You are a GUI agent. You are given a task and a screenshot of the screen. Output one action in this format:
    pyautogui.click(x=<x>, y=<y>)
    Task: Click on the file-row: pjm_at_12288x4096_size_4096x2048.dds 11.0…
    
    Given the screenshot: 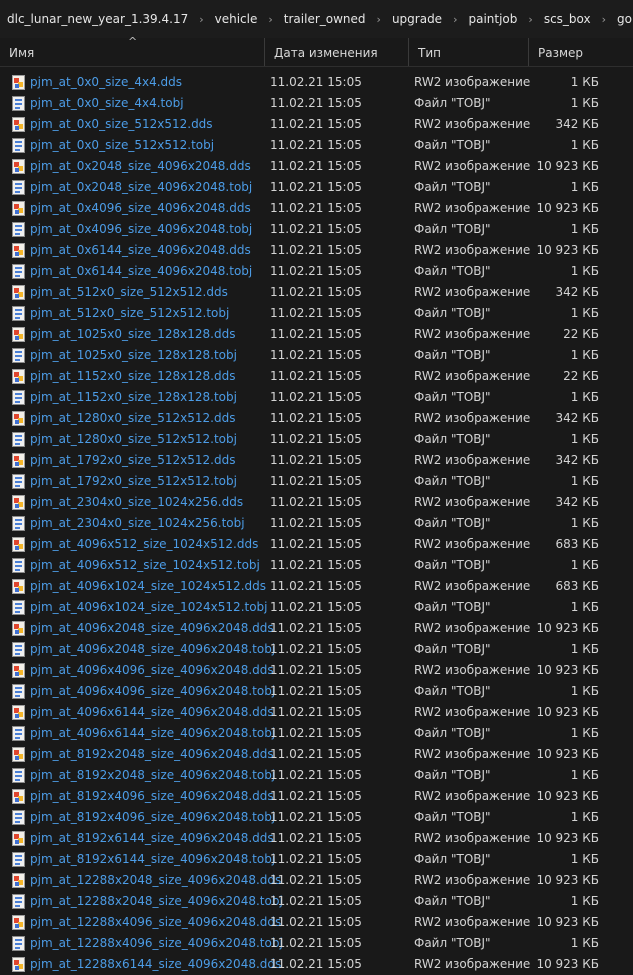 What is the action you would take?
    pyautogui.click(x=316, y=922)
    